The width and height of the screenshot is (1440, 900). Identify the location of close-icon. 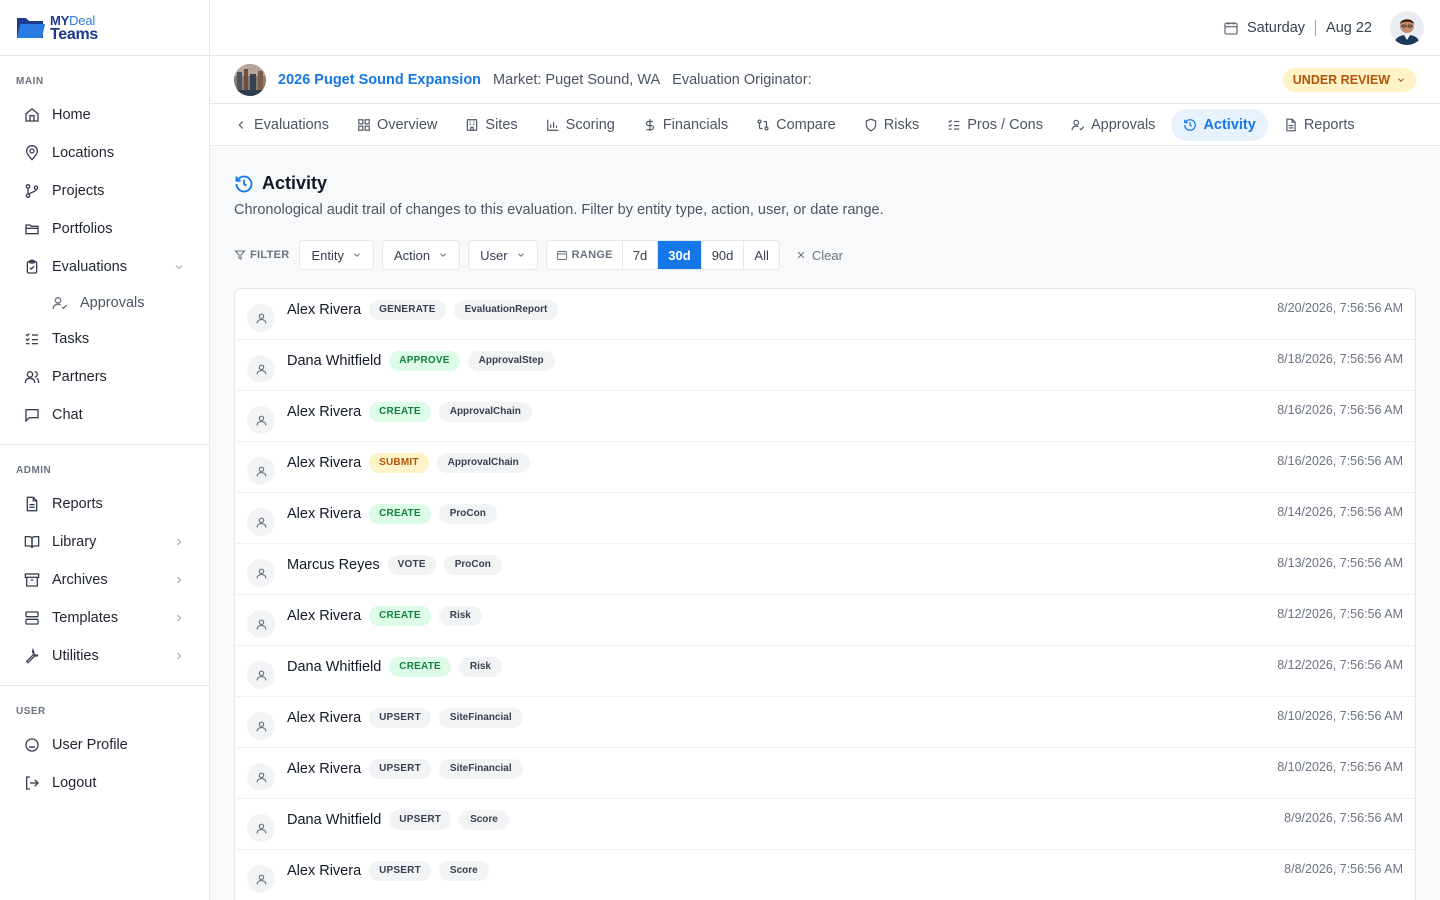
(801, 255).